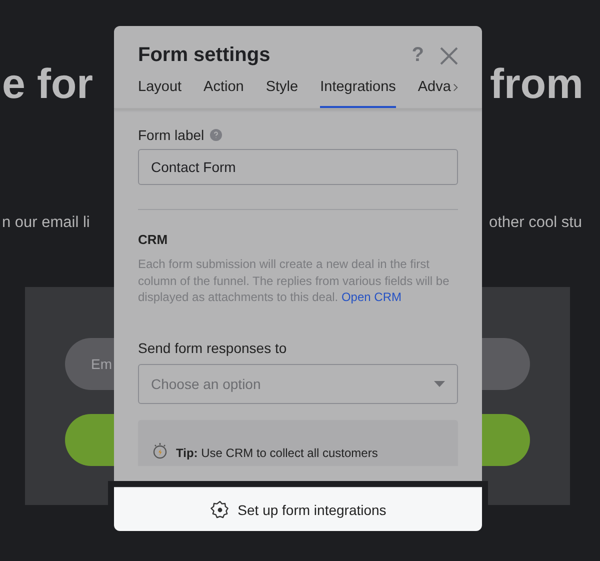 The height and width of the screenshot is (561, 600). I want to click on setup-integrations-button: Set up form integrations, so click(298, 509).